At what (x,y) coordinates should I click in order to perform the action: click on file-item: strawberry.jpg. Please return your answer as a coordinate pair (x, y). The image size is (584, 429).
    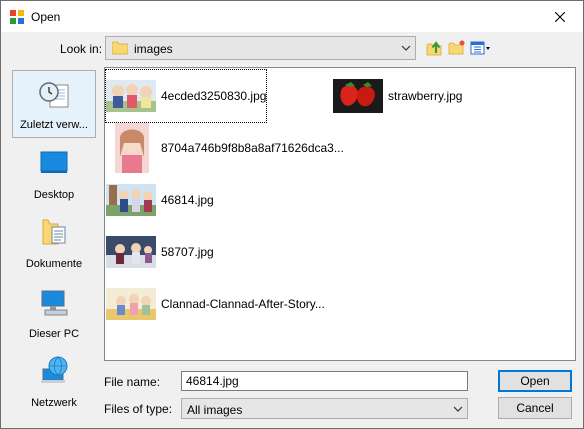
    Looking at the image, I should click on (397, 96).